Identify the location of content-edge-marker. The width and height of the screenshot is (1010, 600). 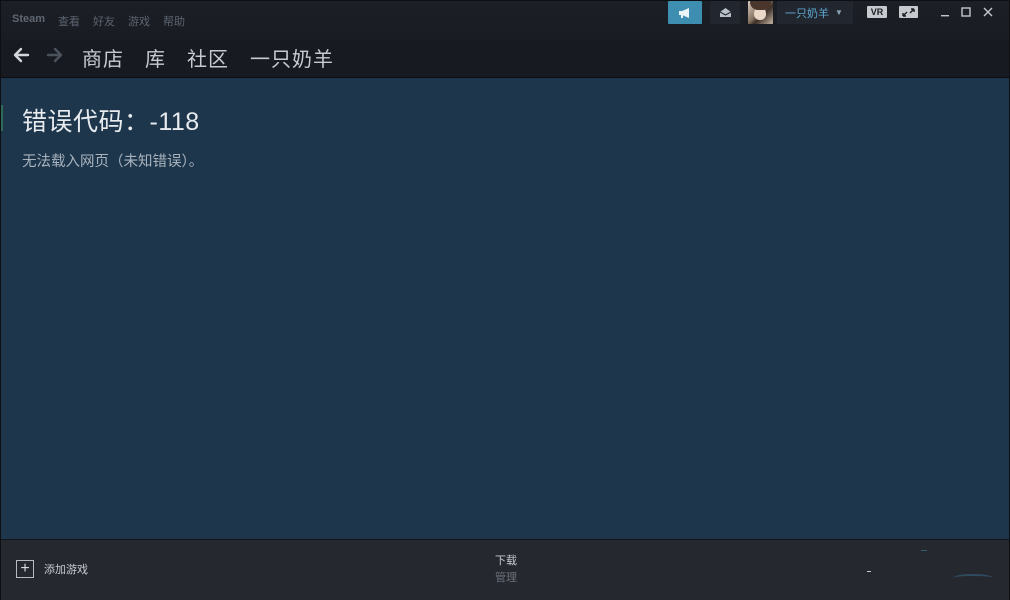
(2, 118).